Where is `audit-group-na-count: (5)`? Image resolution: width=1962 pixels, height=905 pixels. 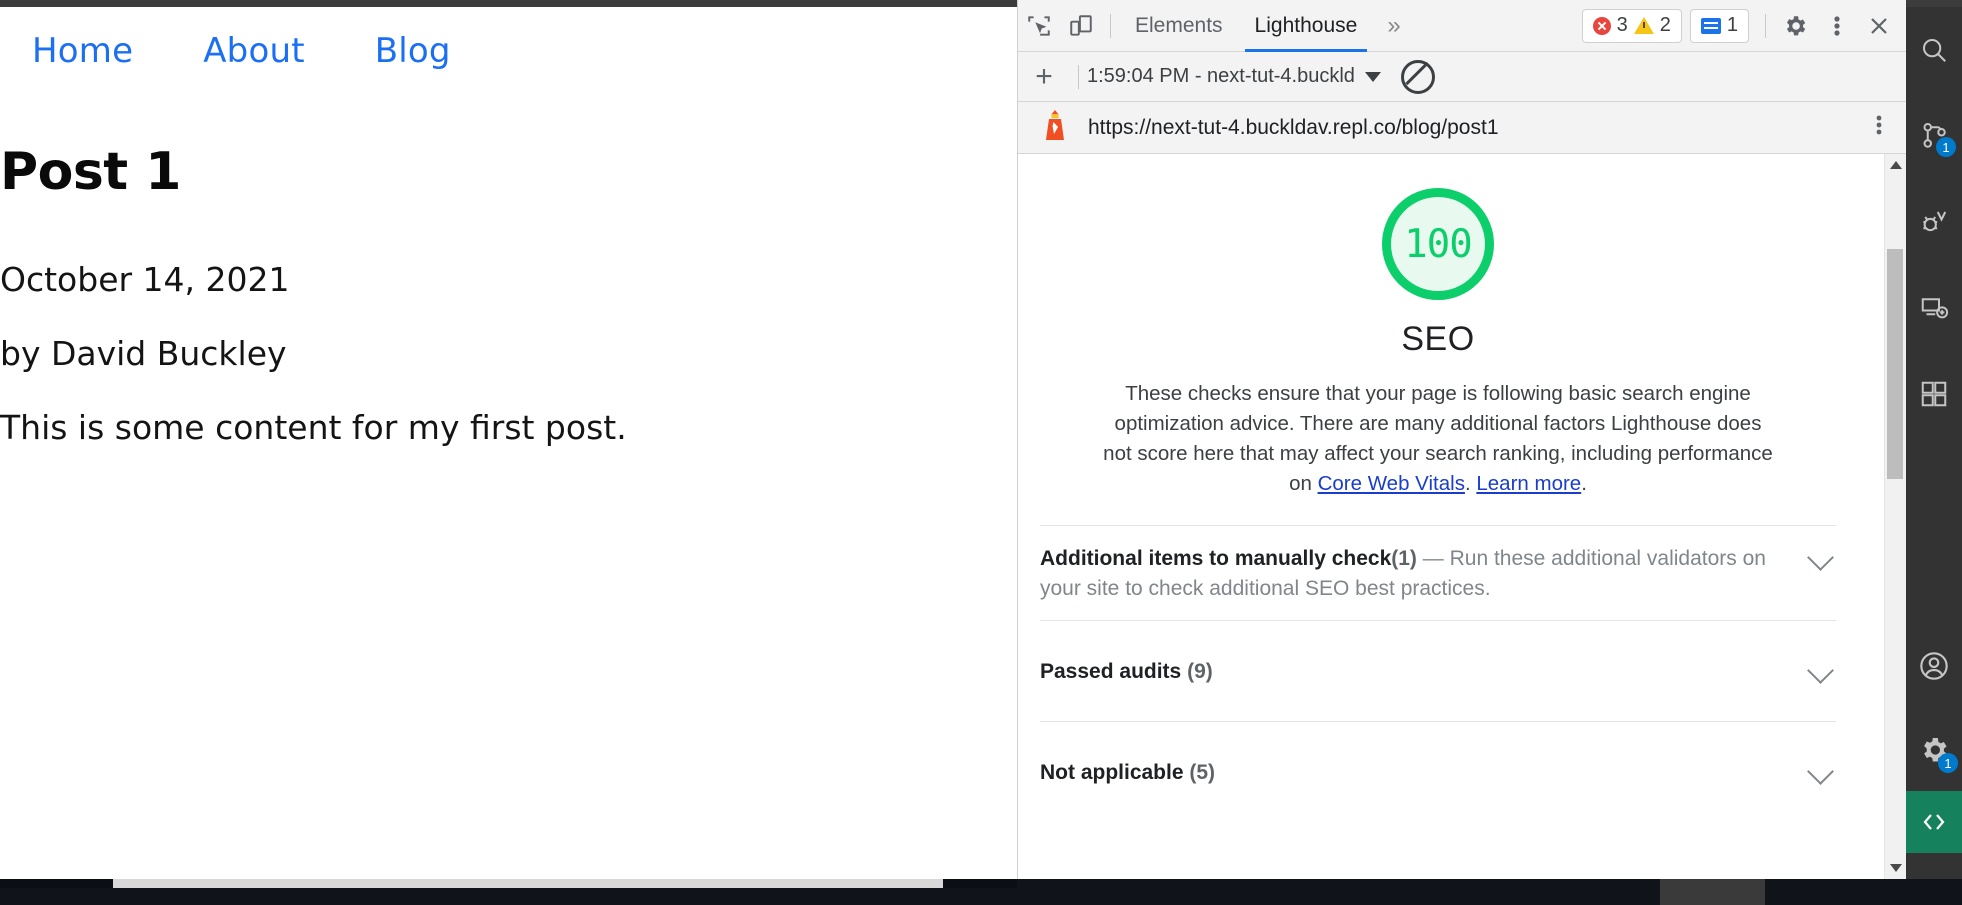 audit-group-na-count: (5) is located at coordinates (1202, 772).